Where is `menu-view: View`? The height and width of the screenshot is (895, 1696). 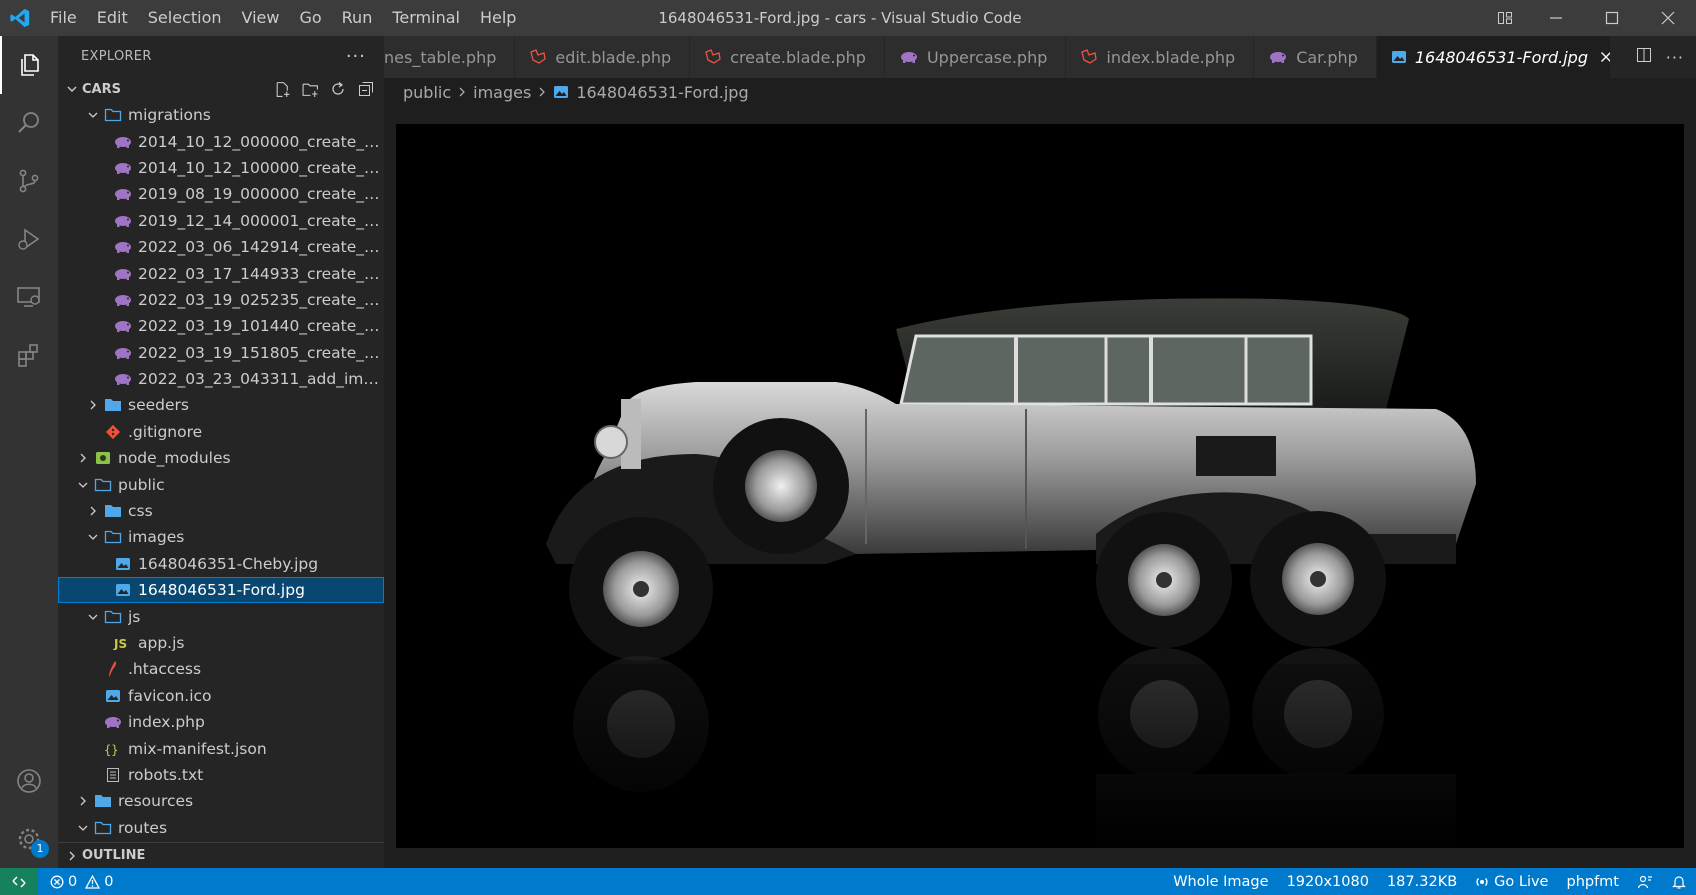
menu-view: View is located at coordinates (261, 18).